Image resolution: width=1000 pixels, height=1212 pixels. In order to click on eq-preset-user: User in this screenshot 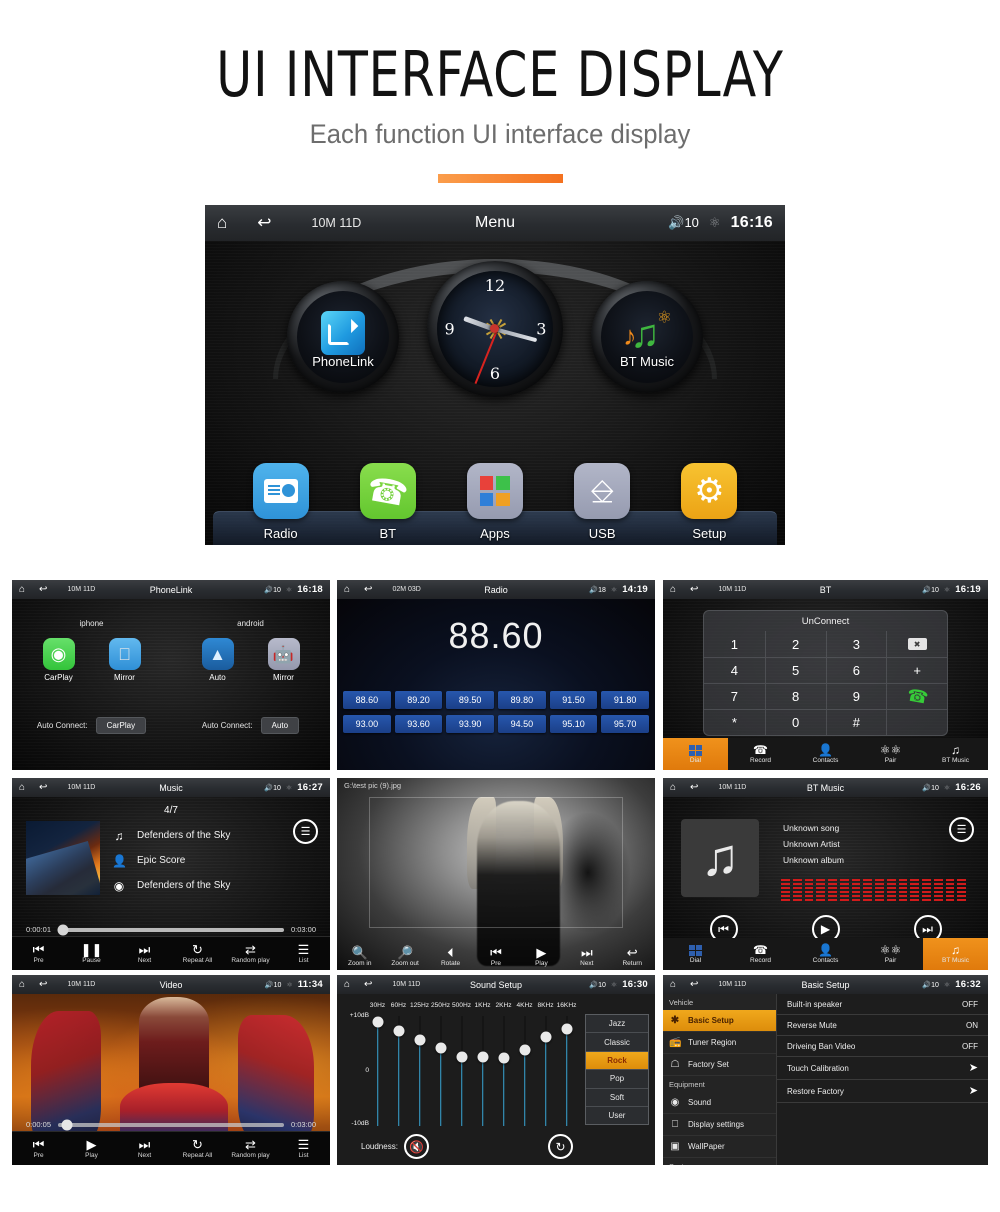, I will do `click(617, 1115)`.